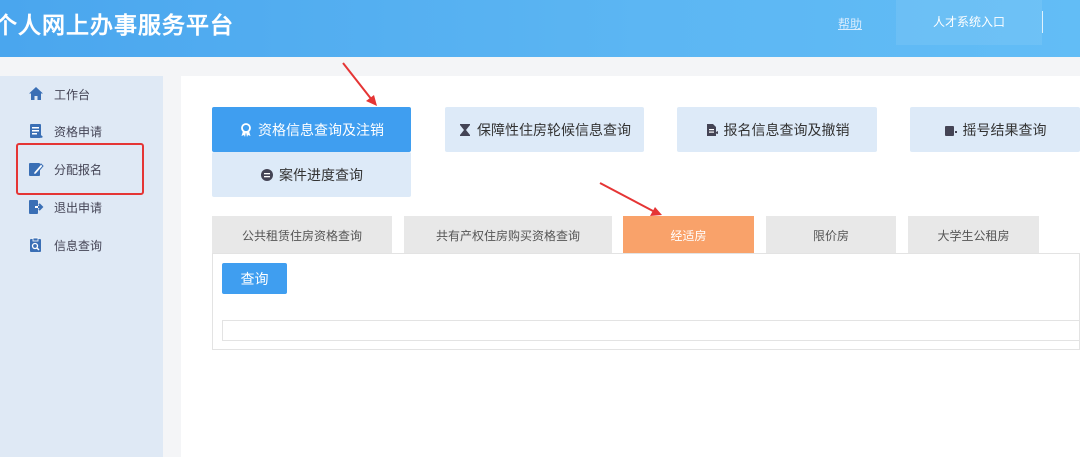  I want to click on clipboard-search-icon, so click(36, 245).